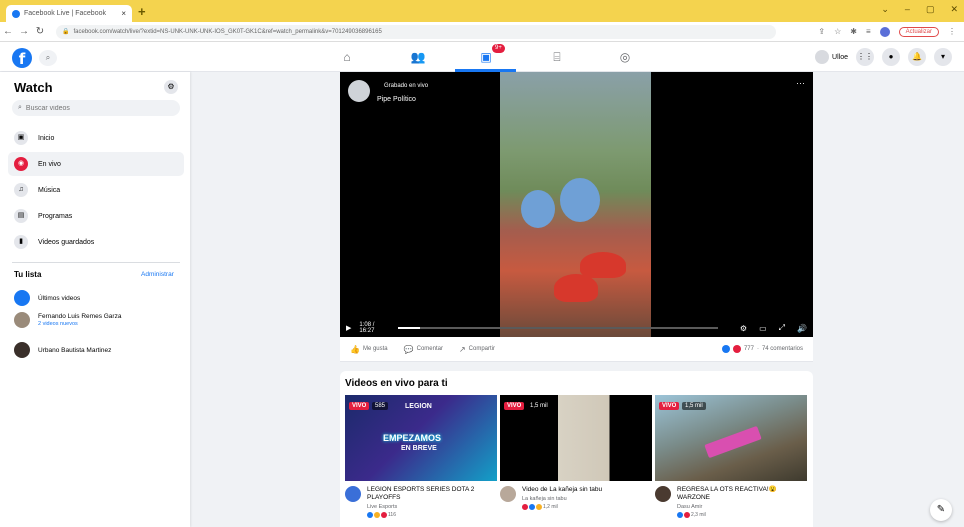 Image resolution: width=964 pixels, height=527 pixels. What do you see at coordinates (557, 57) in the screenshot?
I see `marketplace-nav-icon: ⌸` at bounding box center [557, 57].